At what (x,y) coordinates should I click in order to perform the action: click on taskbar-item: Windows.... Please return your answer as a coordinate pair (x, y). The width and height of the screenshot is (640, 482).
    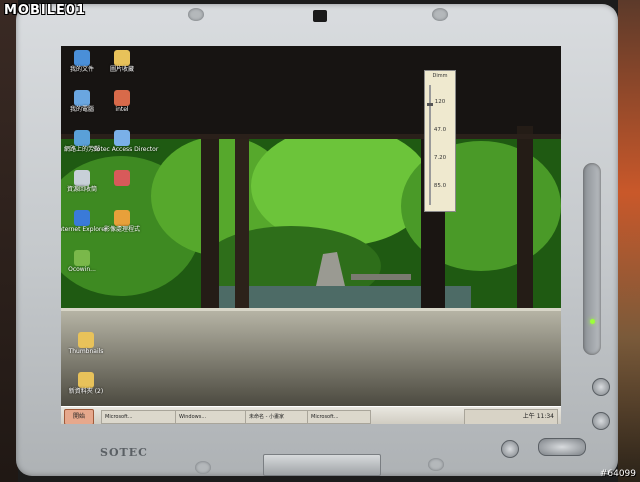
    Looking at the image, I should click on (211, 417).